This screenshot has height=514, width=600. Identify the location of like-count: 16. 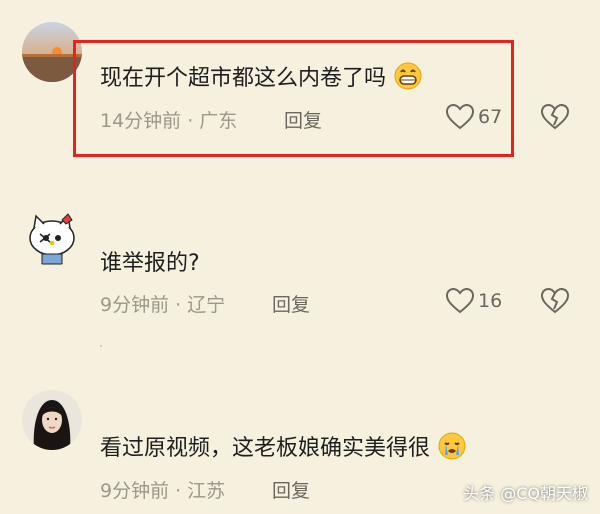
(490, 301).